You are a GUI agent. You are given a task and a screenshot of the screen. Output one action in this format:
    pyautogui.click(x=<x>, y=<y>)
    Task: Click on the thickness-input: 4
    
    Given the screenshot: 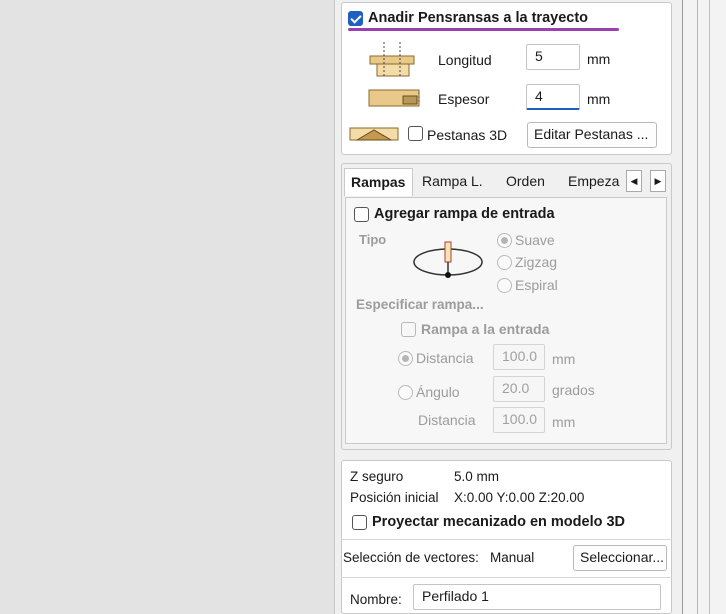 What is the action you would take?
    pyautogui.click(x=553, y=97)
    